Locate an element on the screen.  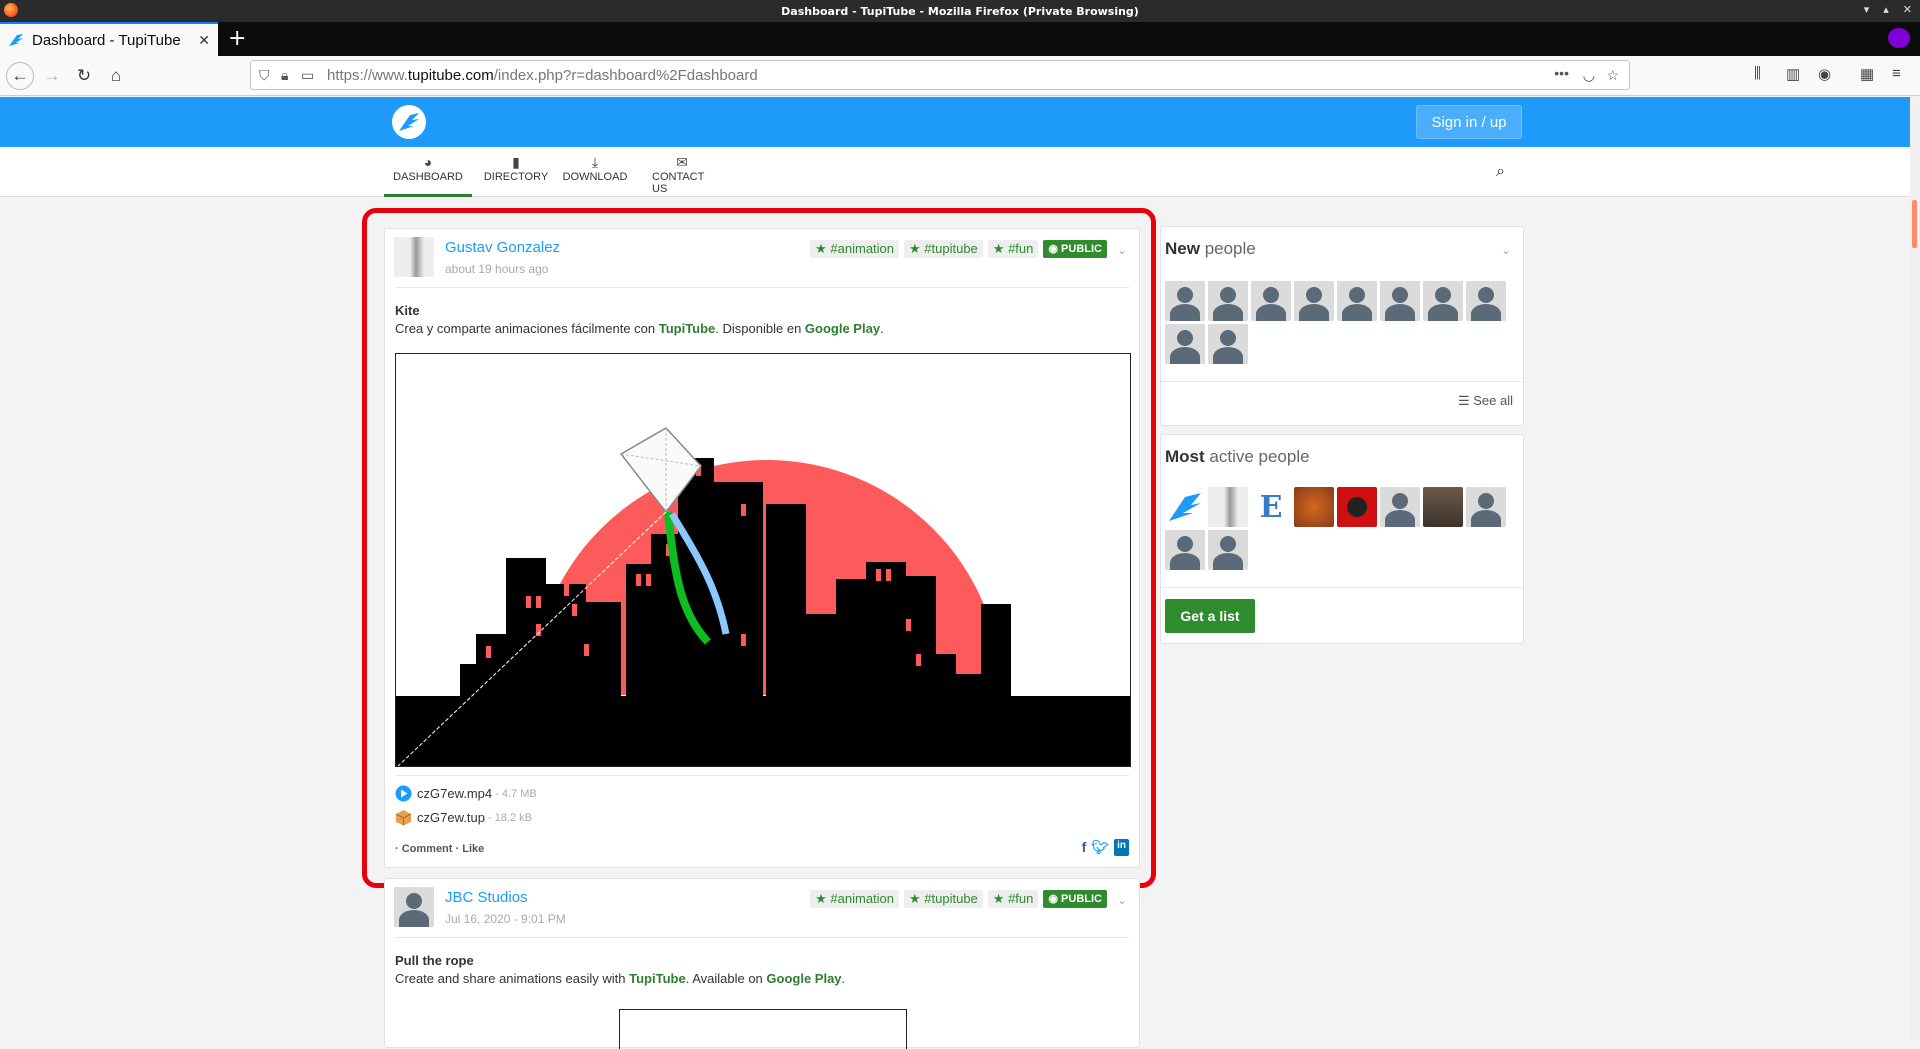
pocket-icon: ◡ is located at coordinates (1589, 75).